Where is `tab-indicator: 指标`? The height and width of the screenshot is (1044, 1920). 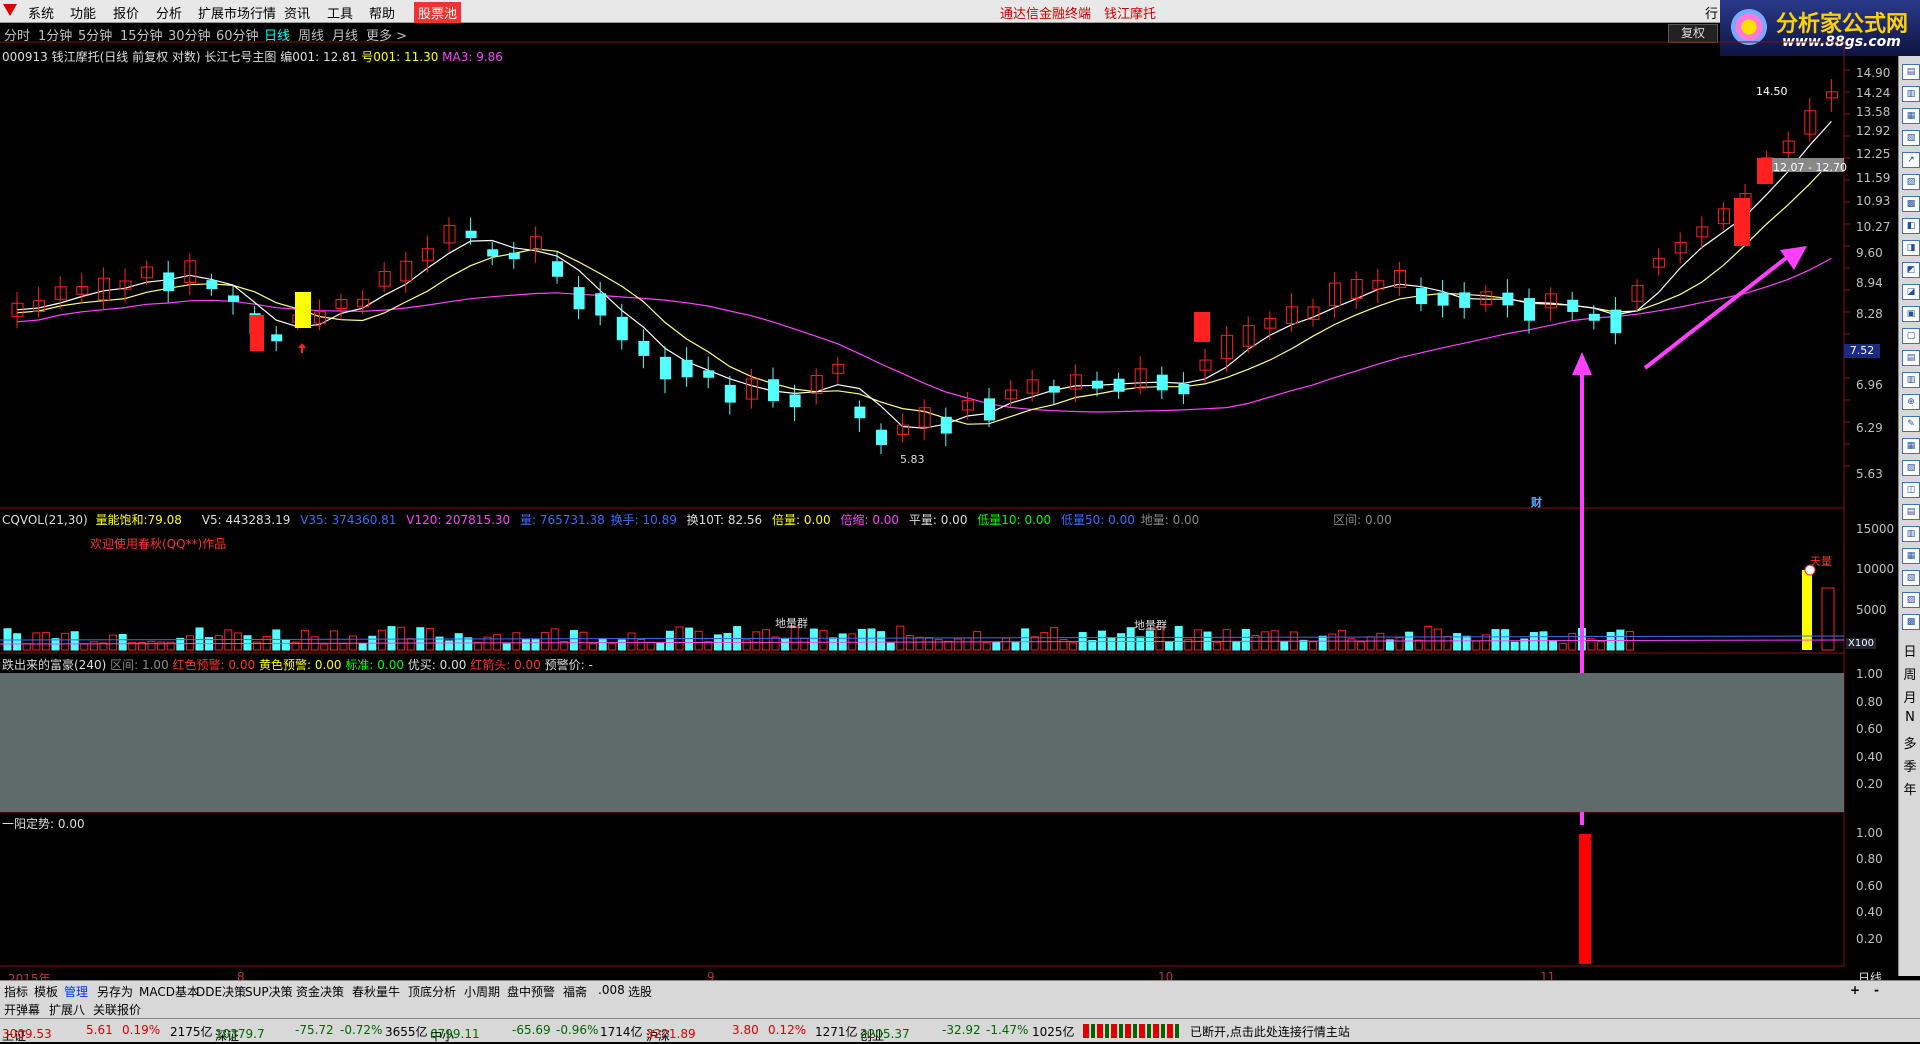 tab-indicator: 指标 is located at coordinates (16, 991).